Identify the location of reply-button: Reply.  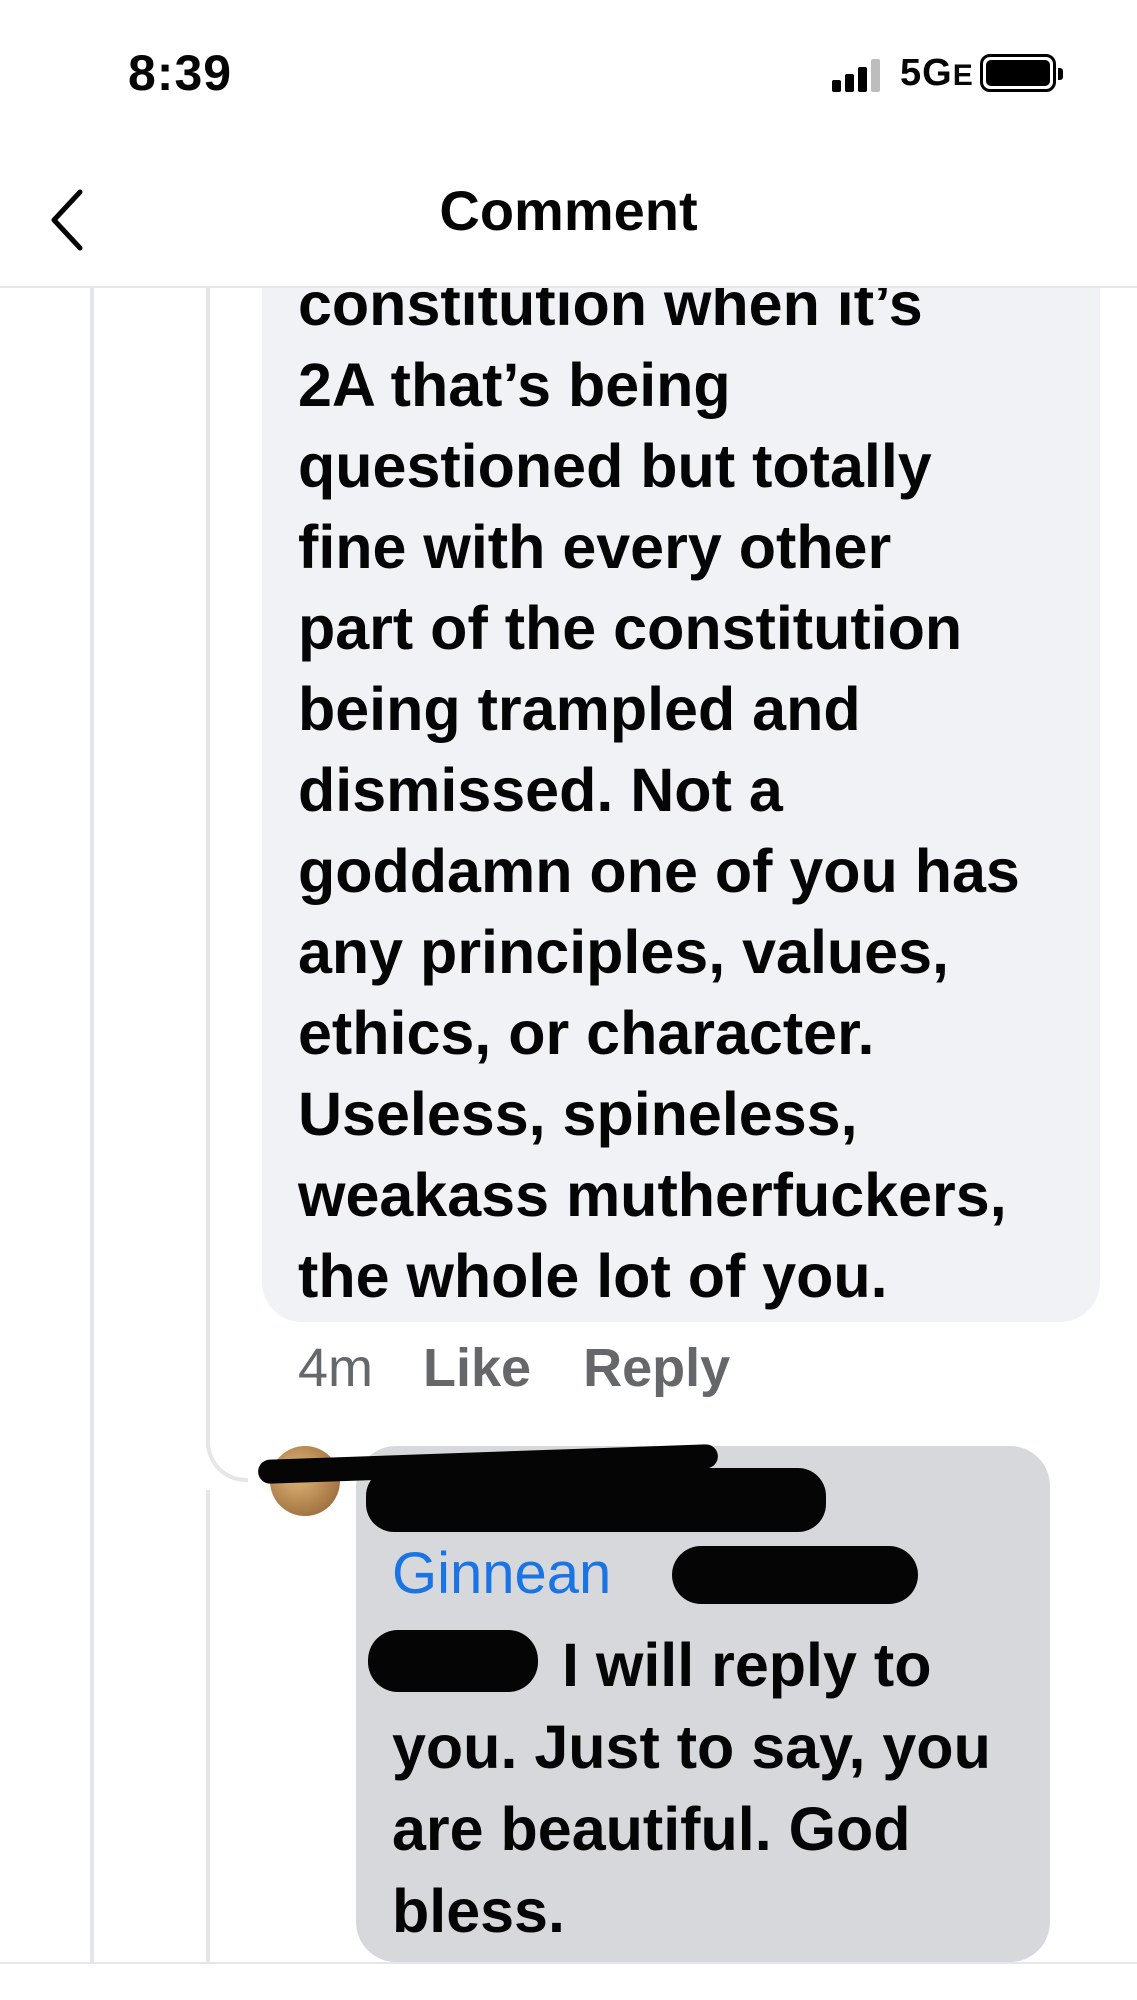
(656, 1368).